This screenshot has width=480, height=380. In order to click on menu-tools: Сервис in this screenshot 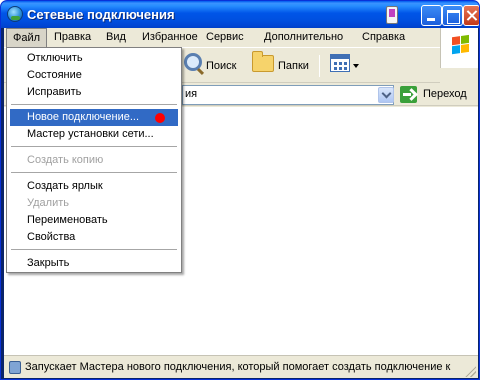, I will do `click(225, 38)`.